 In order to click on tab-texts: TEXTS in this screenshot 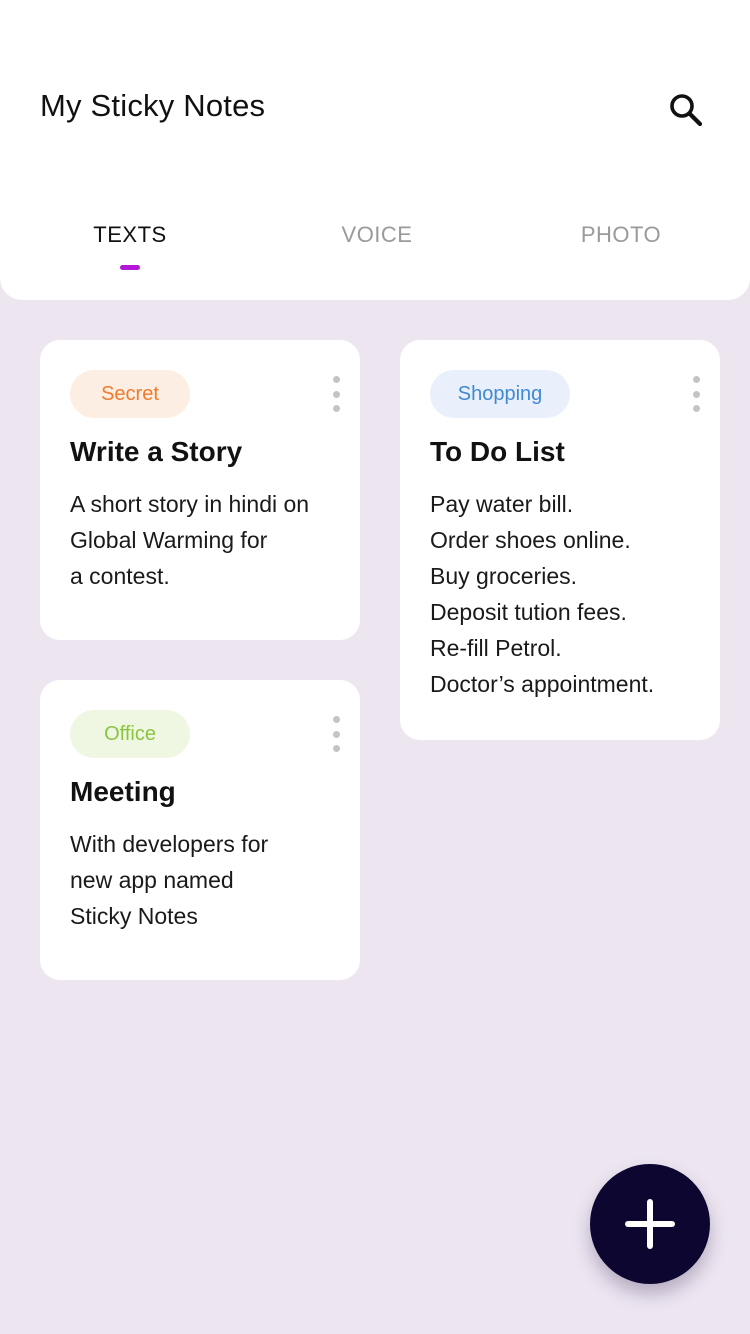, I will do `click(130, 235)`.